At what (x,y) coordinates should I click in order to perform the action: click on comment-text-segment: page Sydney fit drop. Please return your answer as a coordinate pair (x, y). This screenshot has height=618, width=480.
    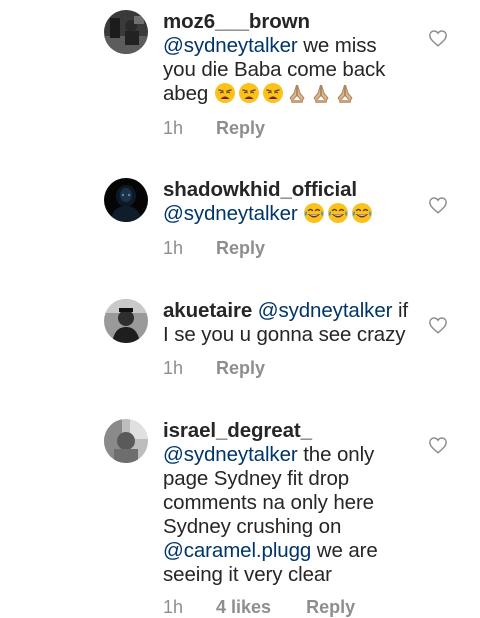
    Looking at the image, I should click on (256, 478).